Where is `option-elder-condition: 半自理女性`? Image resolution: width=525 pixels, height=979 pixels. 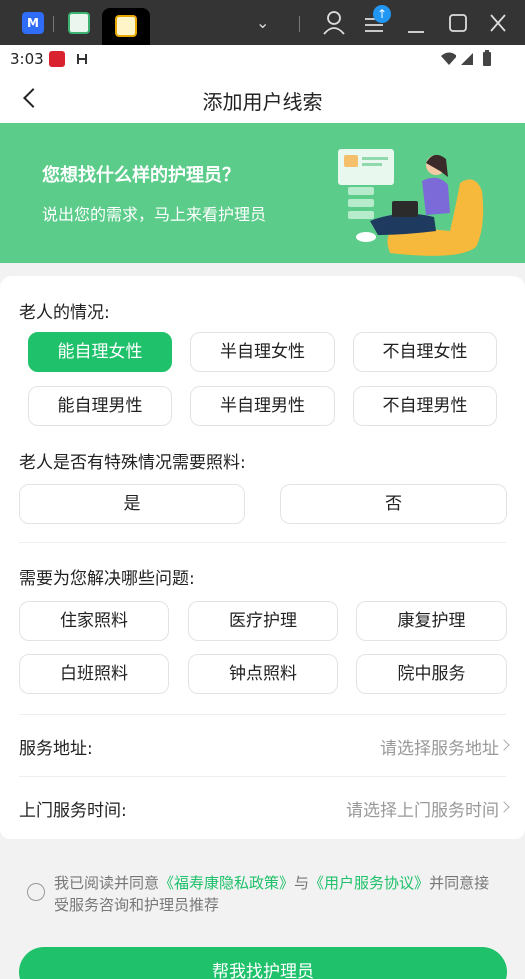 option-elder-condition: 半自理女性 is located at coordinates (262, 352).